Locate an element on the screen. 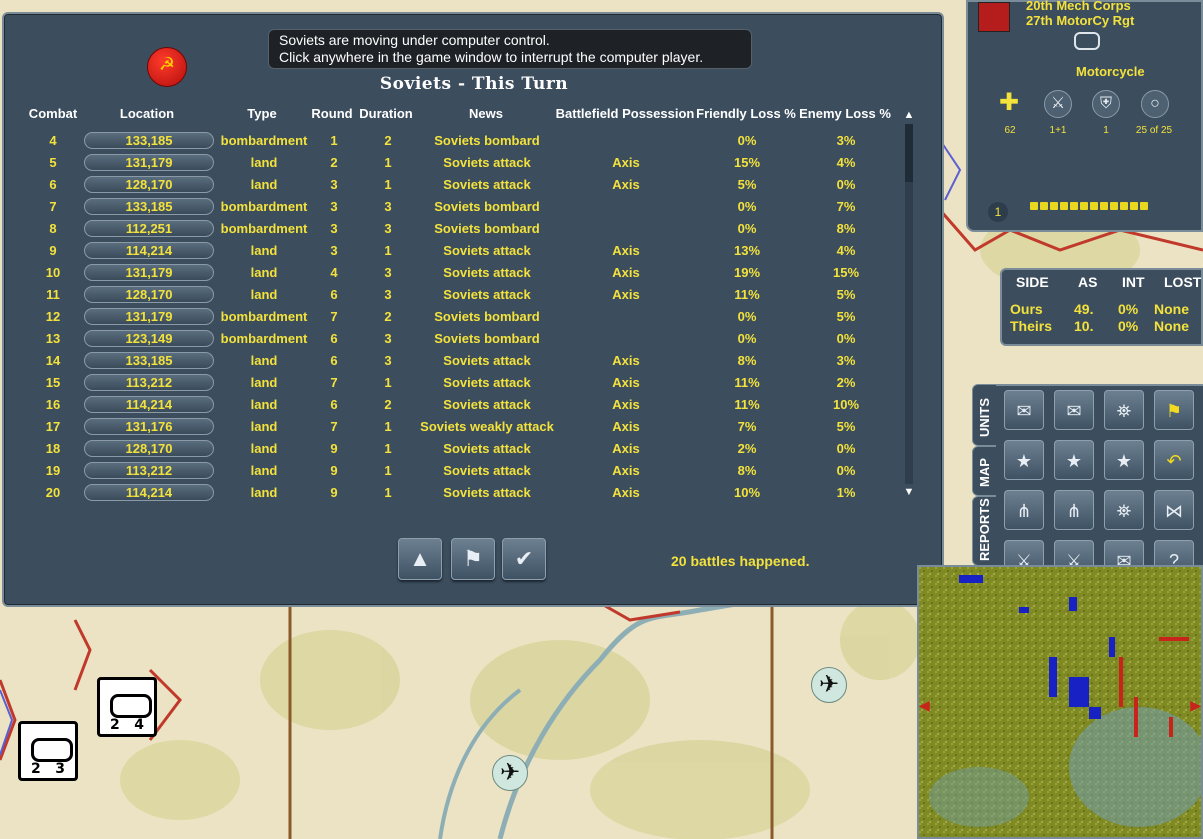  table-row: 131,179 5 land 2 1 Soviets attack Axis 15% 4% is located at coordinates (454, 164).